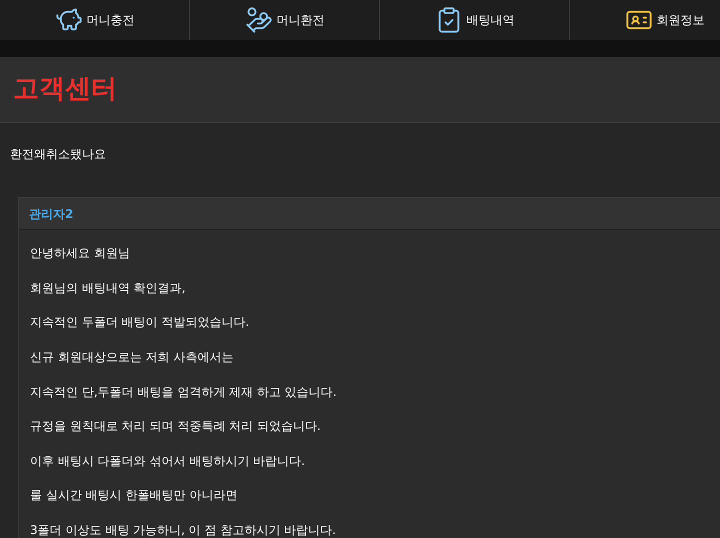  Describe the element at coordinates (168, 461) in the screenshot. I see `answer-line: 이후 배팅시 다폴더와 섞어서 배팅하시기 바랍니다.` at that location.